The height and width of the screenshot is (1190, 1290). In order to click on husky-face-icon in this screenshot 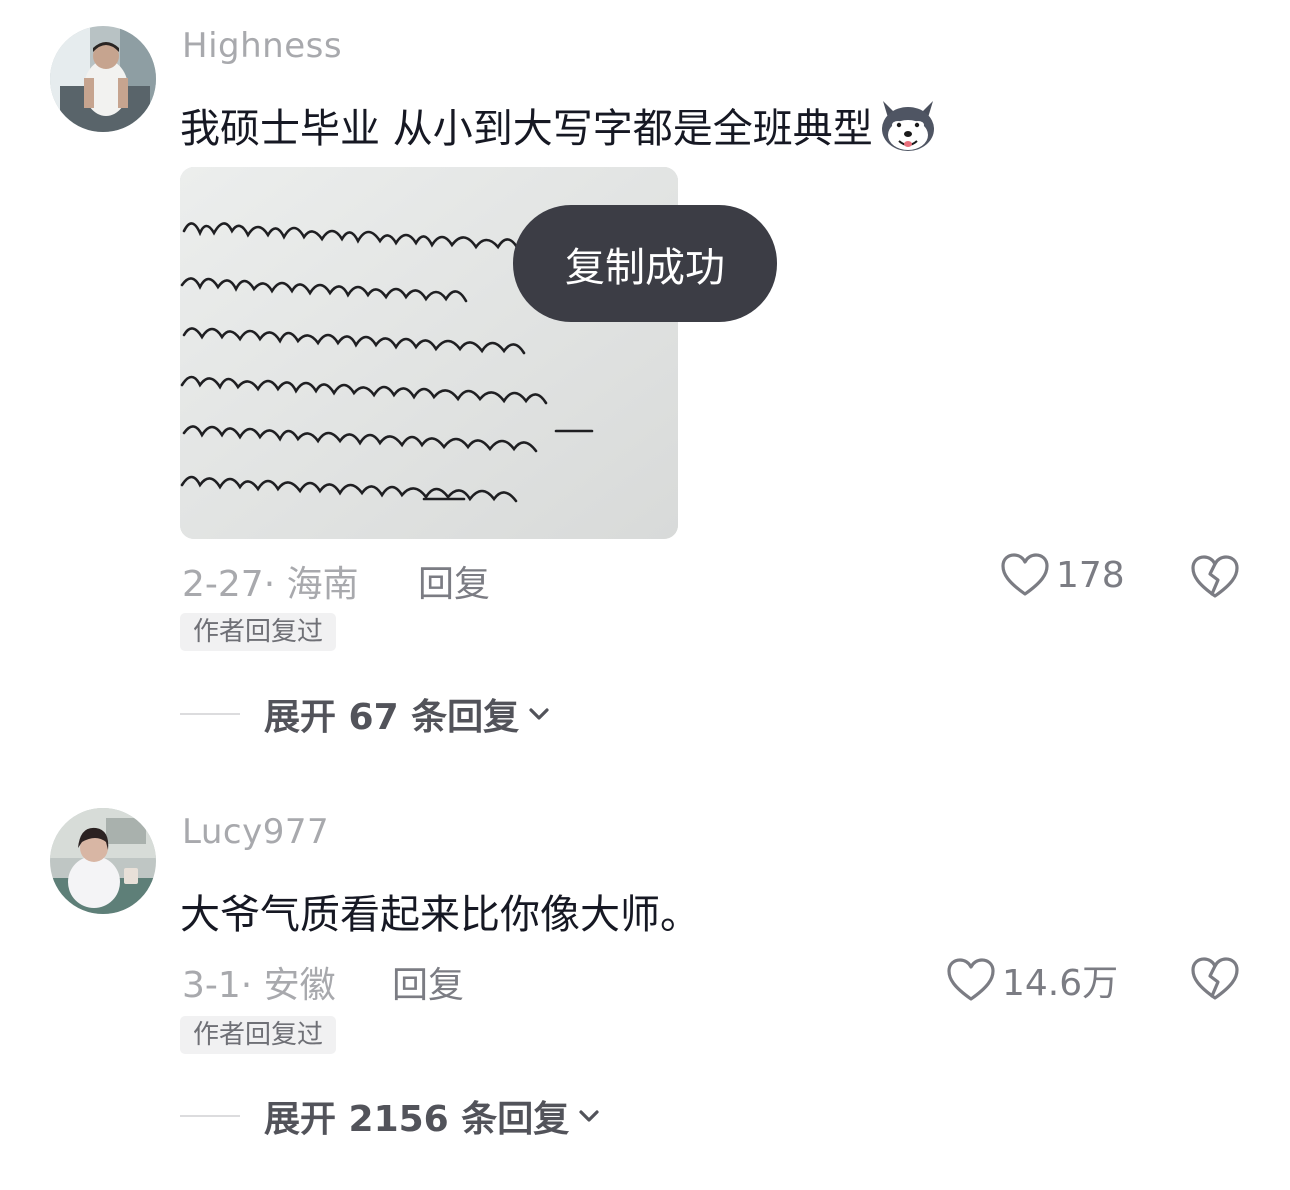, I will do `click(908, 125)`.